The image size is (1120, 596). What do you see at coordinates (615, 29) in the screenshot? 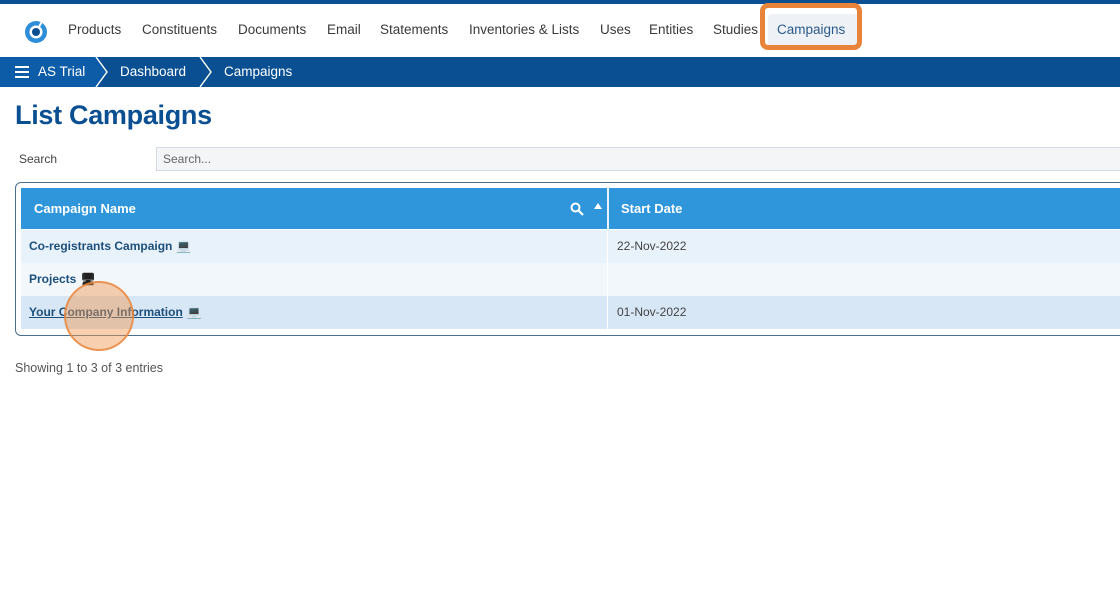
I see `nav-uses: Uses` at bounding box center [615, 29].